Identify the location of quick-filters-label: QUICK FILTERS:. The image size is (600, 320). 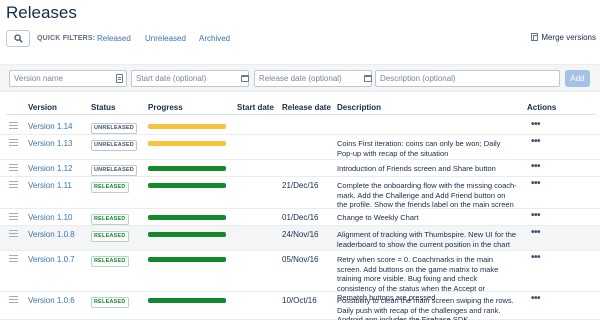
(66, 38).